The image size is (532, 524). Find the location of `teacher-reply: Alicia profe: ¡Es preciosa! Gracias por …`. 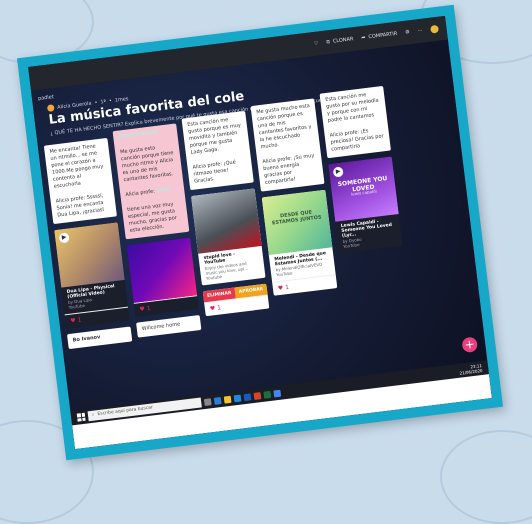

teacher-reply: Alicia profe: ¡Es preciosa! Gracias por … is located at coordinates (356, 140).